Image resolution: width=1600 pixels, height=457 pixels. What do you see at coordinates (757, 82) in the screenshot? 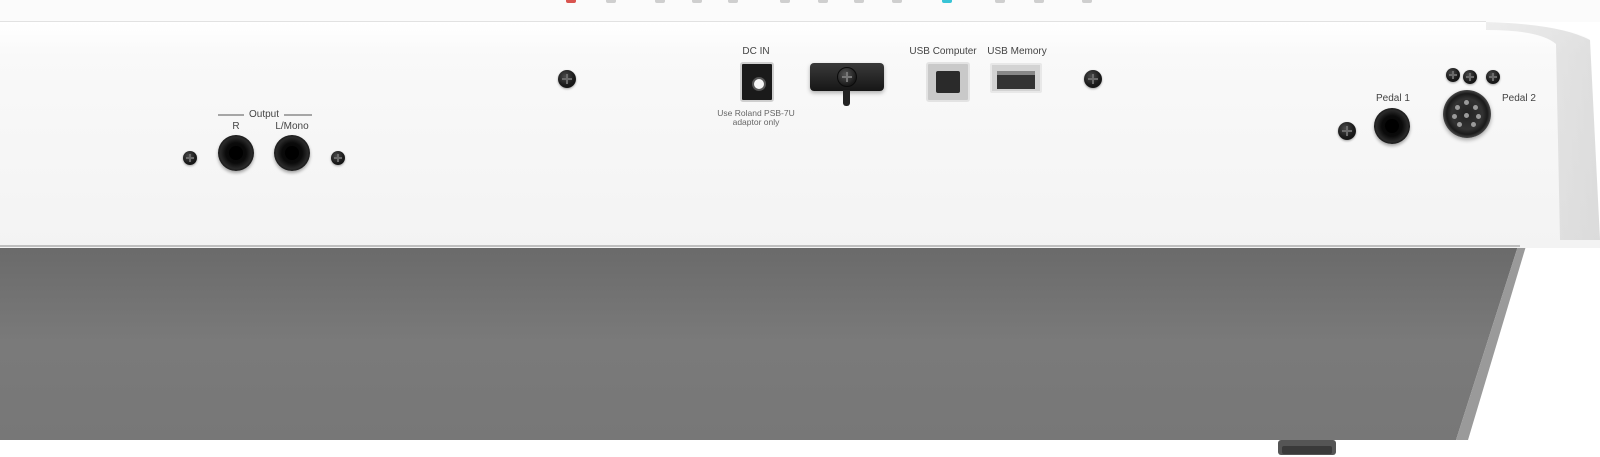
I see `dc-in-jack` at bounding box center [757, 82].